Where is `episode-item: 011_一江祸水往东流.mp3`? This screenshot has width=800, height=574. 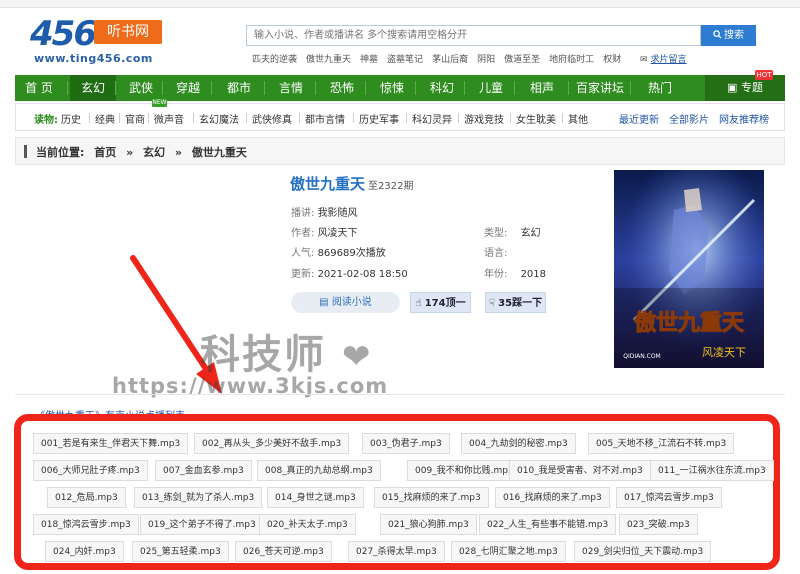 episode-item: 011_一江祸水往东流.mp3 is located at coordinates (712, 470).